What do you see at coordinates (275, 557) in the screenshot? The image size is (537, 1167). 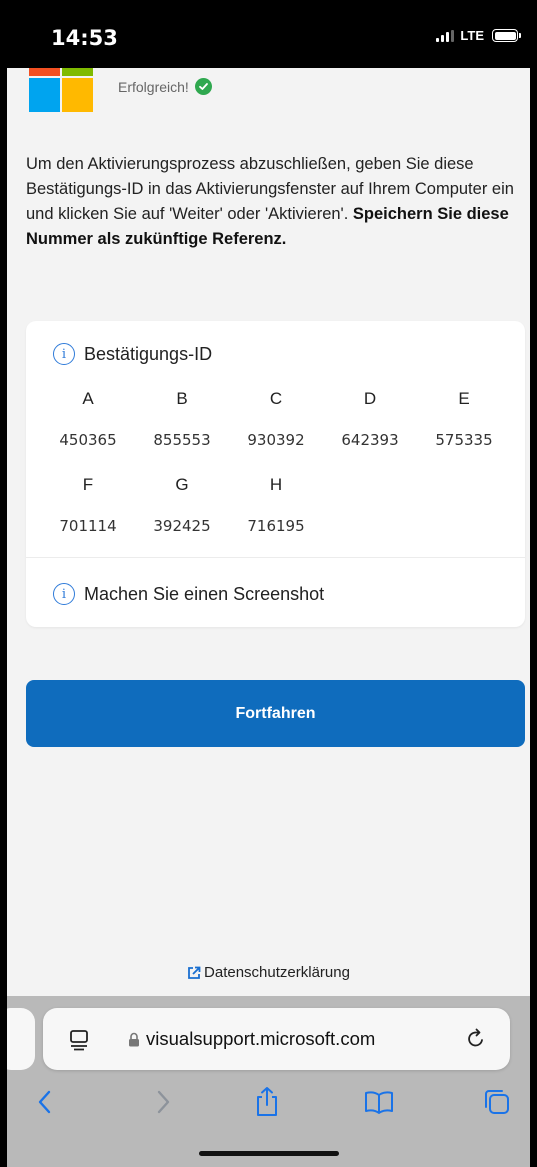 I see `card-divider` at bounding box center [275, 557].